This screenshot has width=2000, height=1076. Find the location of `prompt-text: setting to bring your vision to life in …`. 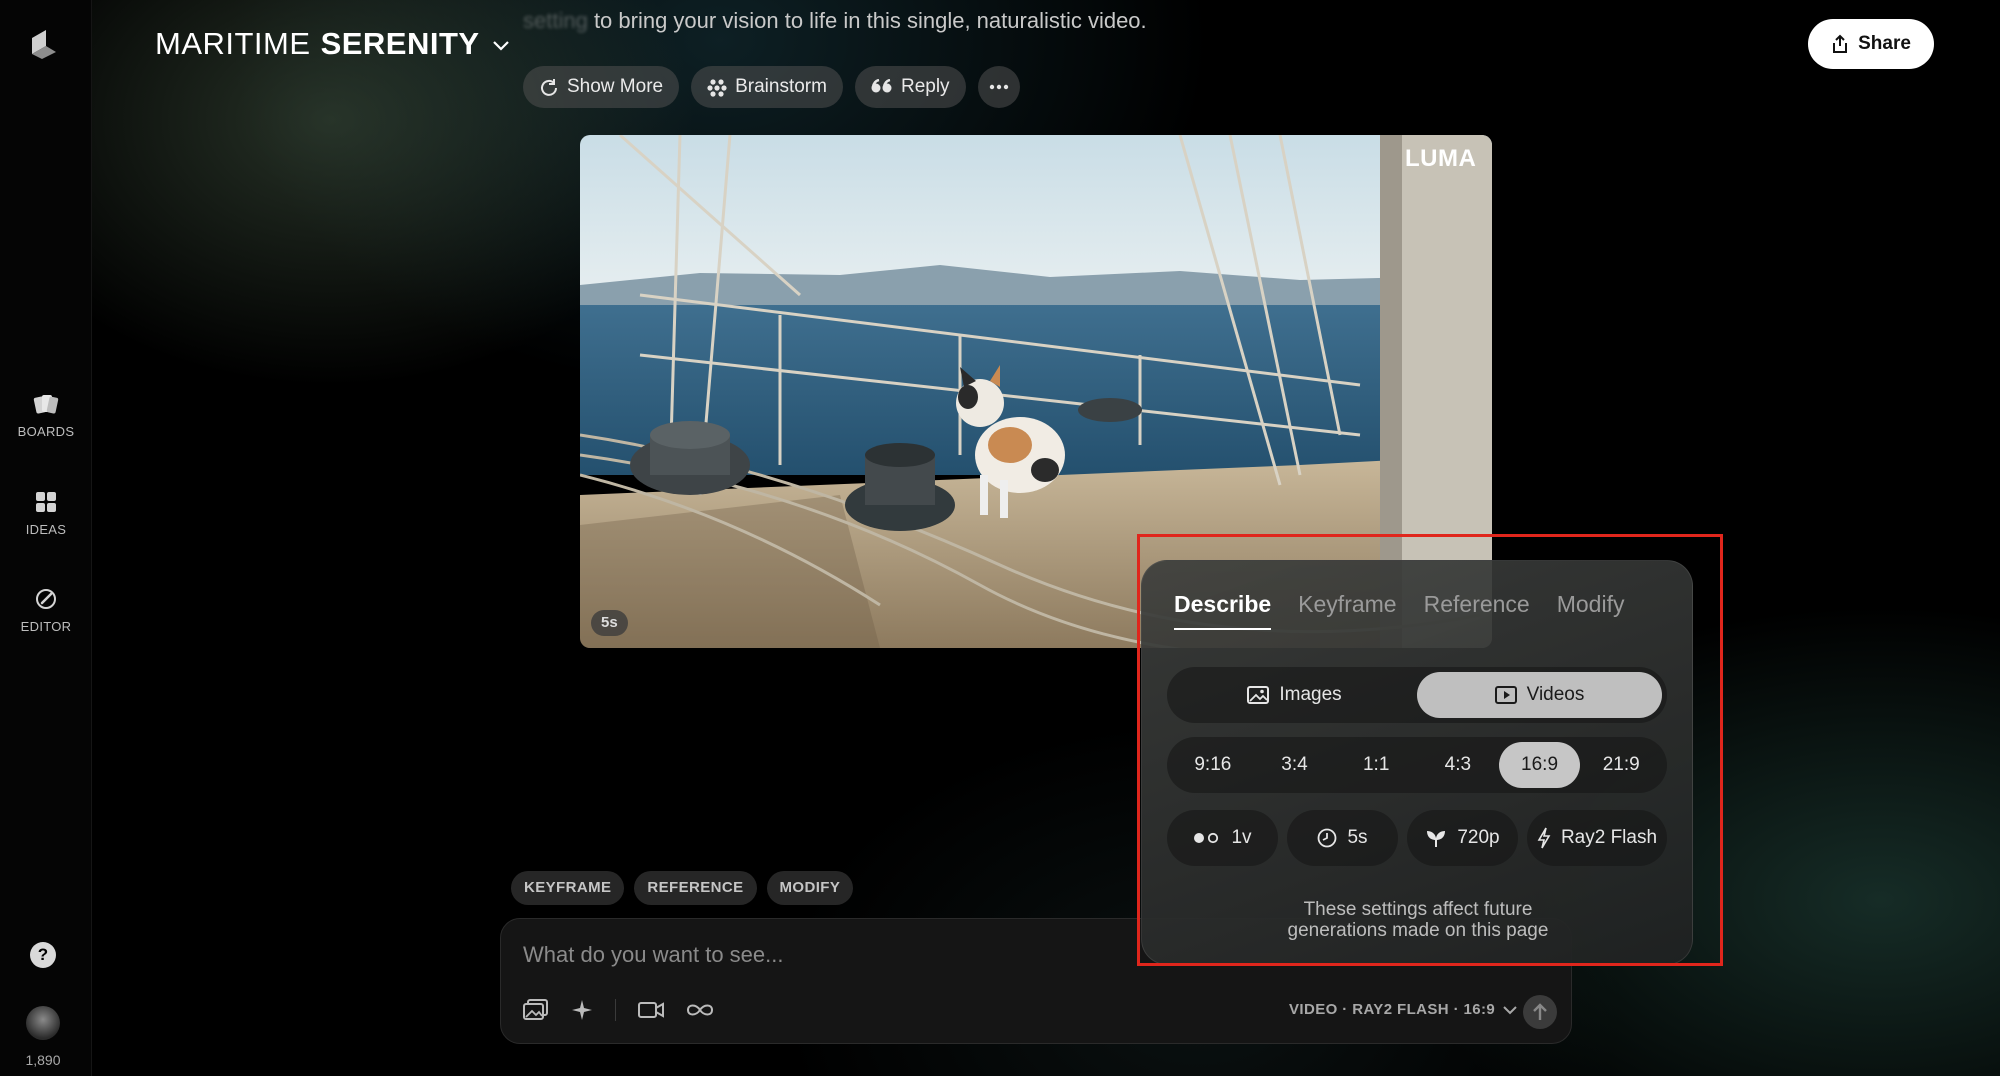

prompt-text: setting to bring your vision to life in … is located at coordinates (835, 21).